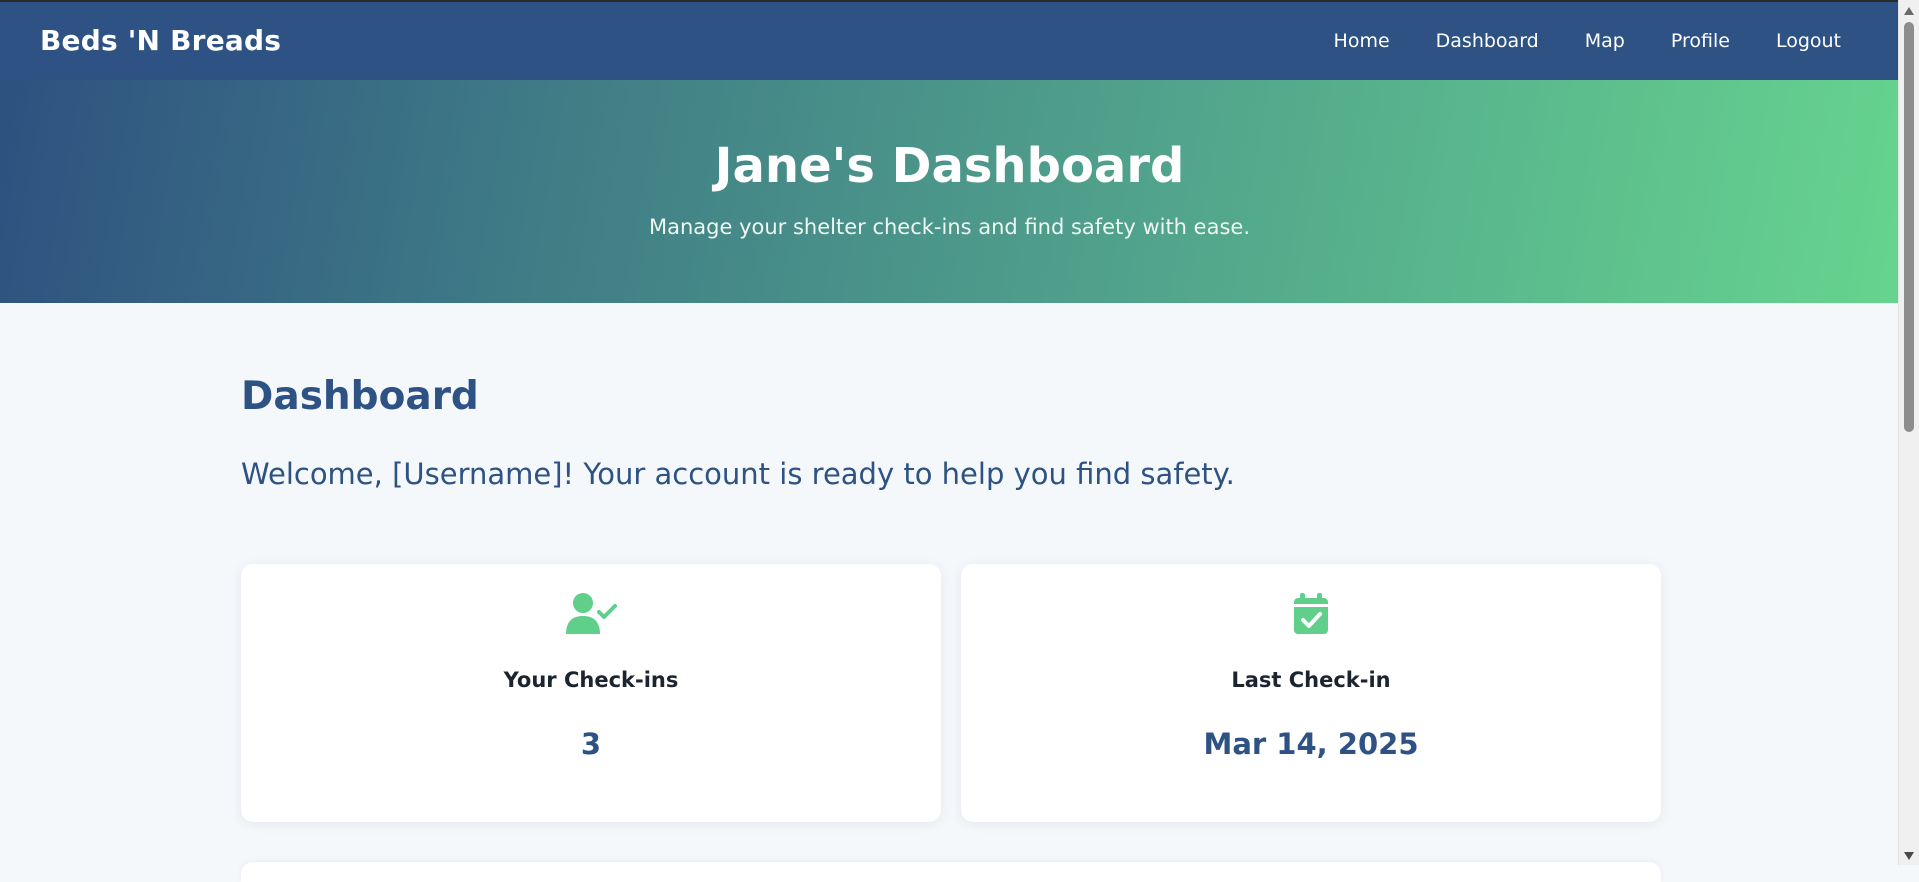  Describe the element at coordinates (1700, 41) in the screenshot. I see `nav-link-profile: Profile` at that location.